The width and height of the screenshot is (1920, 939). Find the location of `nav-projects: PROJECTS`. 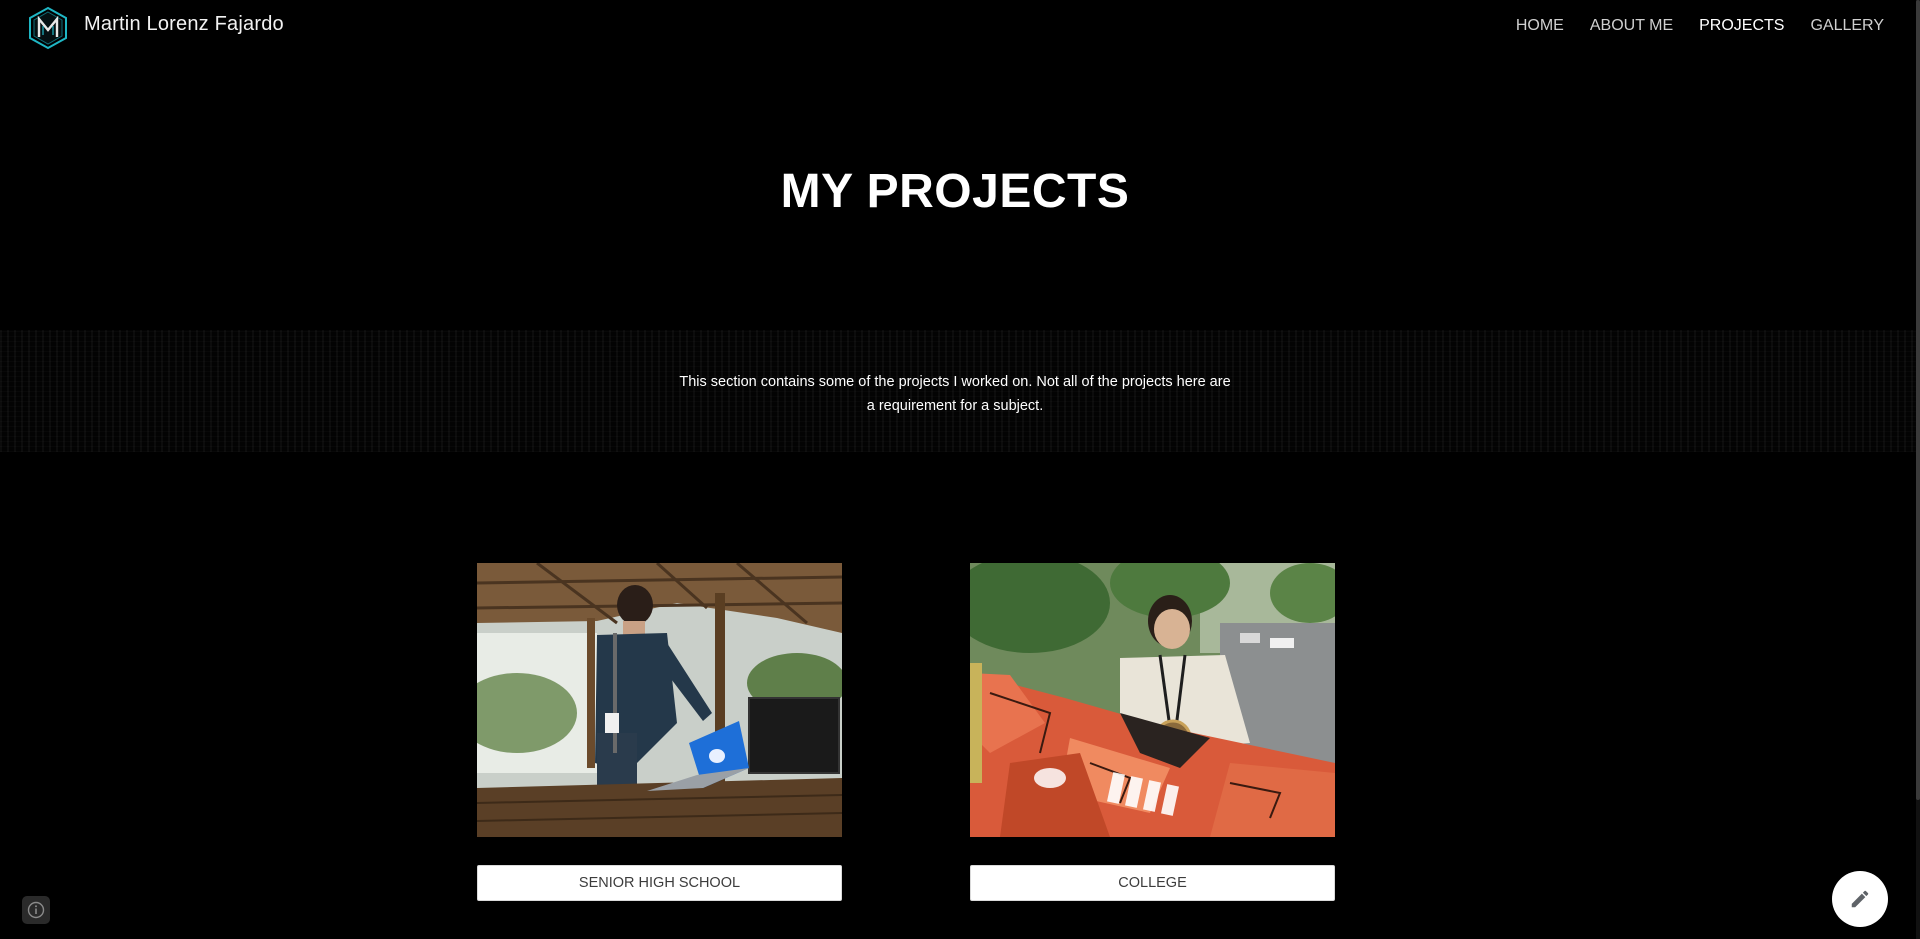

nav-projects: PROJECTS is located at coordinates (1741, 26).